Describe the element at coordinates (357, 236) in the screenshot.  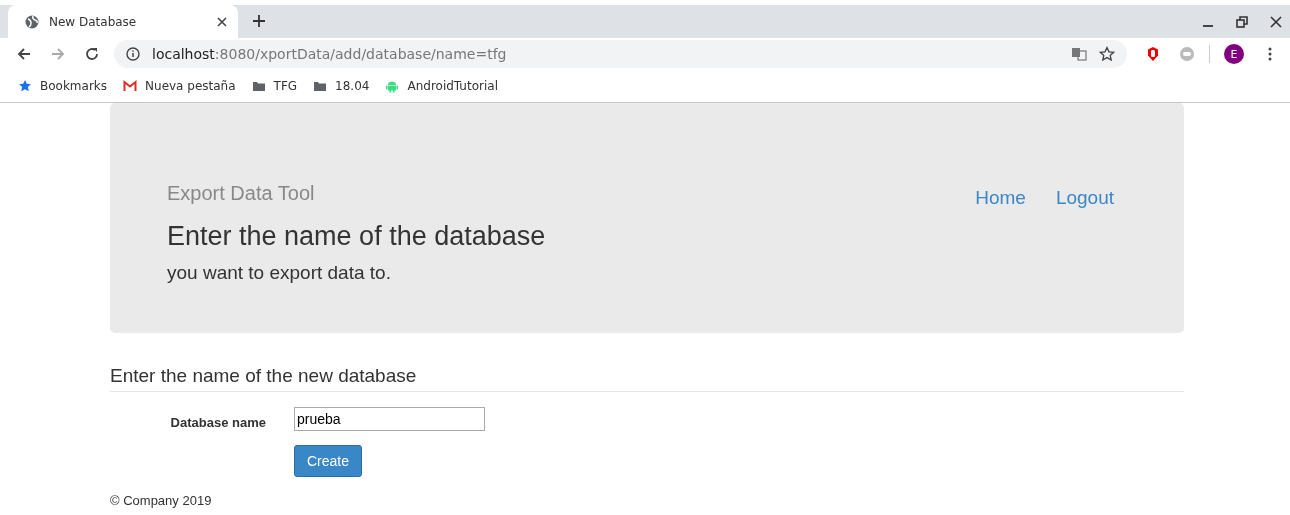
I see `page-heading: Enter the name of the database` at that location.